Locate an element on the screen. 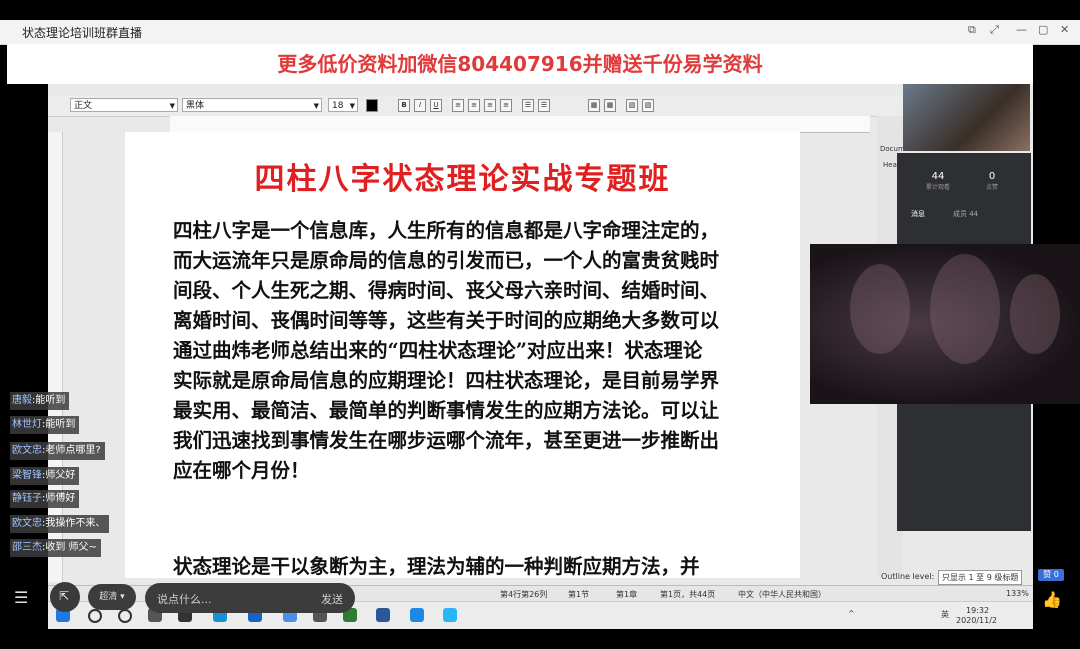 The width and height of the screenshot is (1080, 649). chat-message: 林世灯:能听到 is located at coordinates (45, 425).